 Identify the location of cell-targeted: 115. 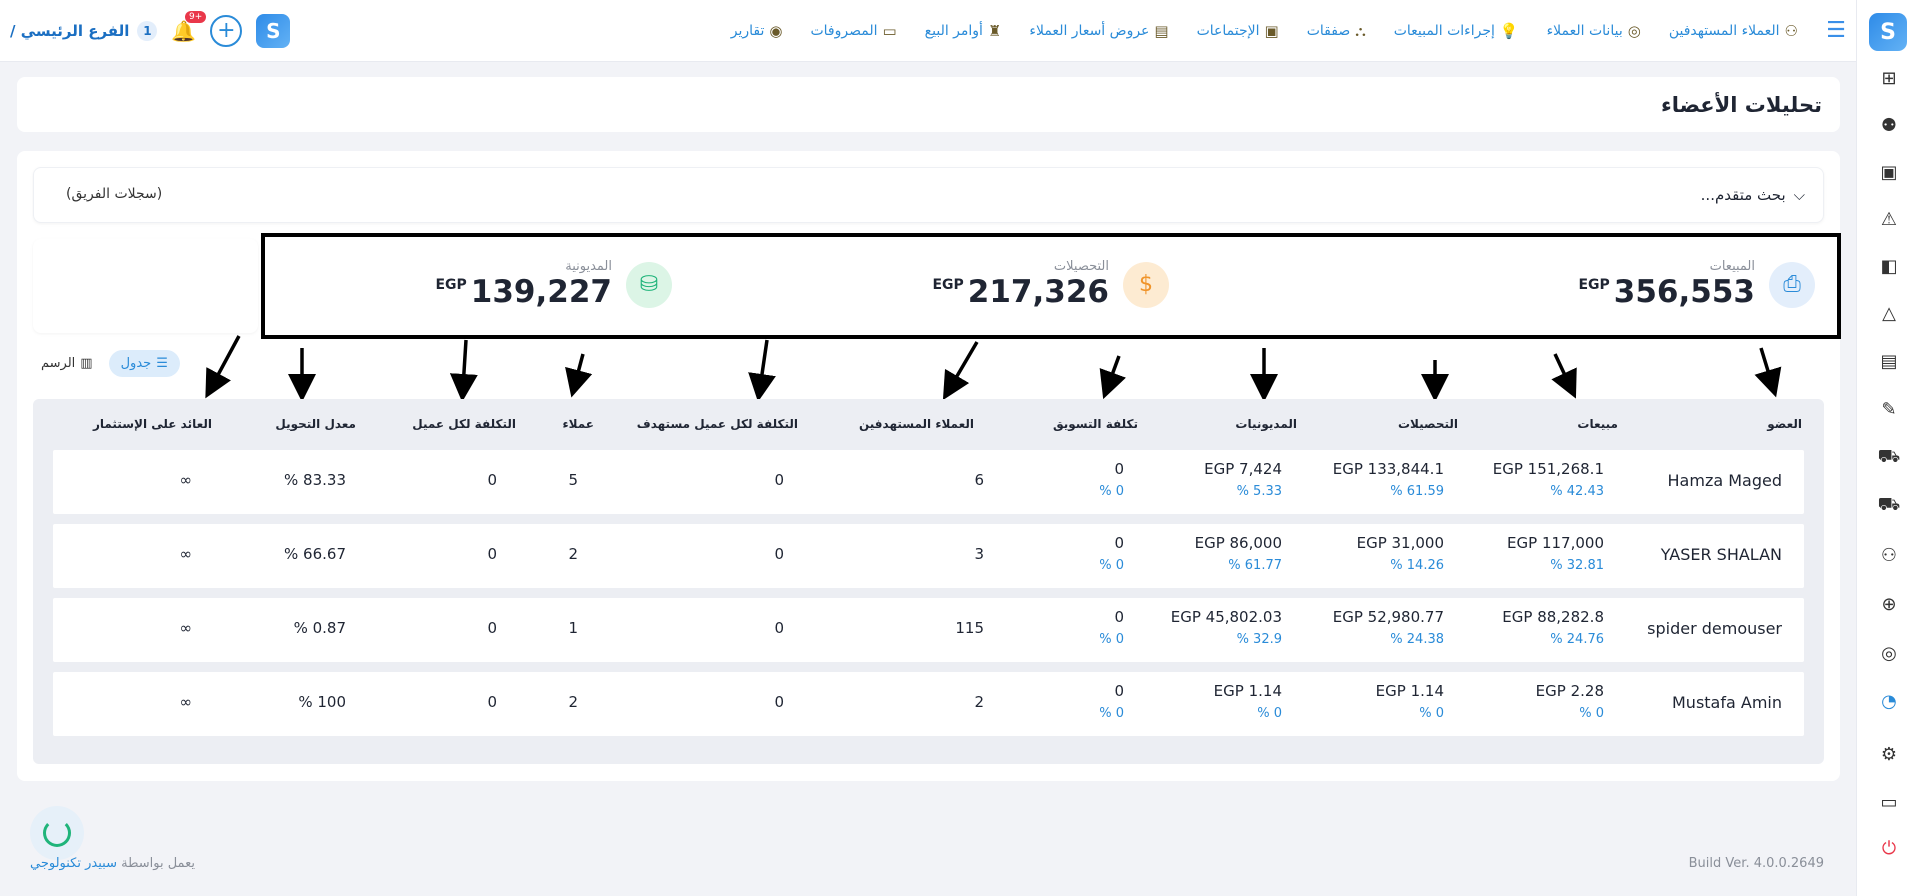
(969, 628).